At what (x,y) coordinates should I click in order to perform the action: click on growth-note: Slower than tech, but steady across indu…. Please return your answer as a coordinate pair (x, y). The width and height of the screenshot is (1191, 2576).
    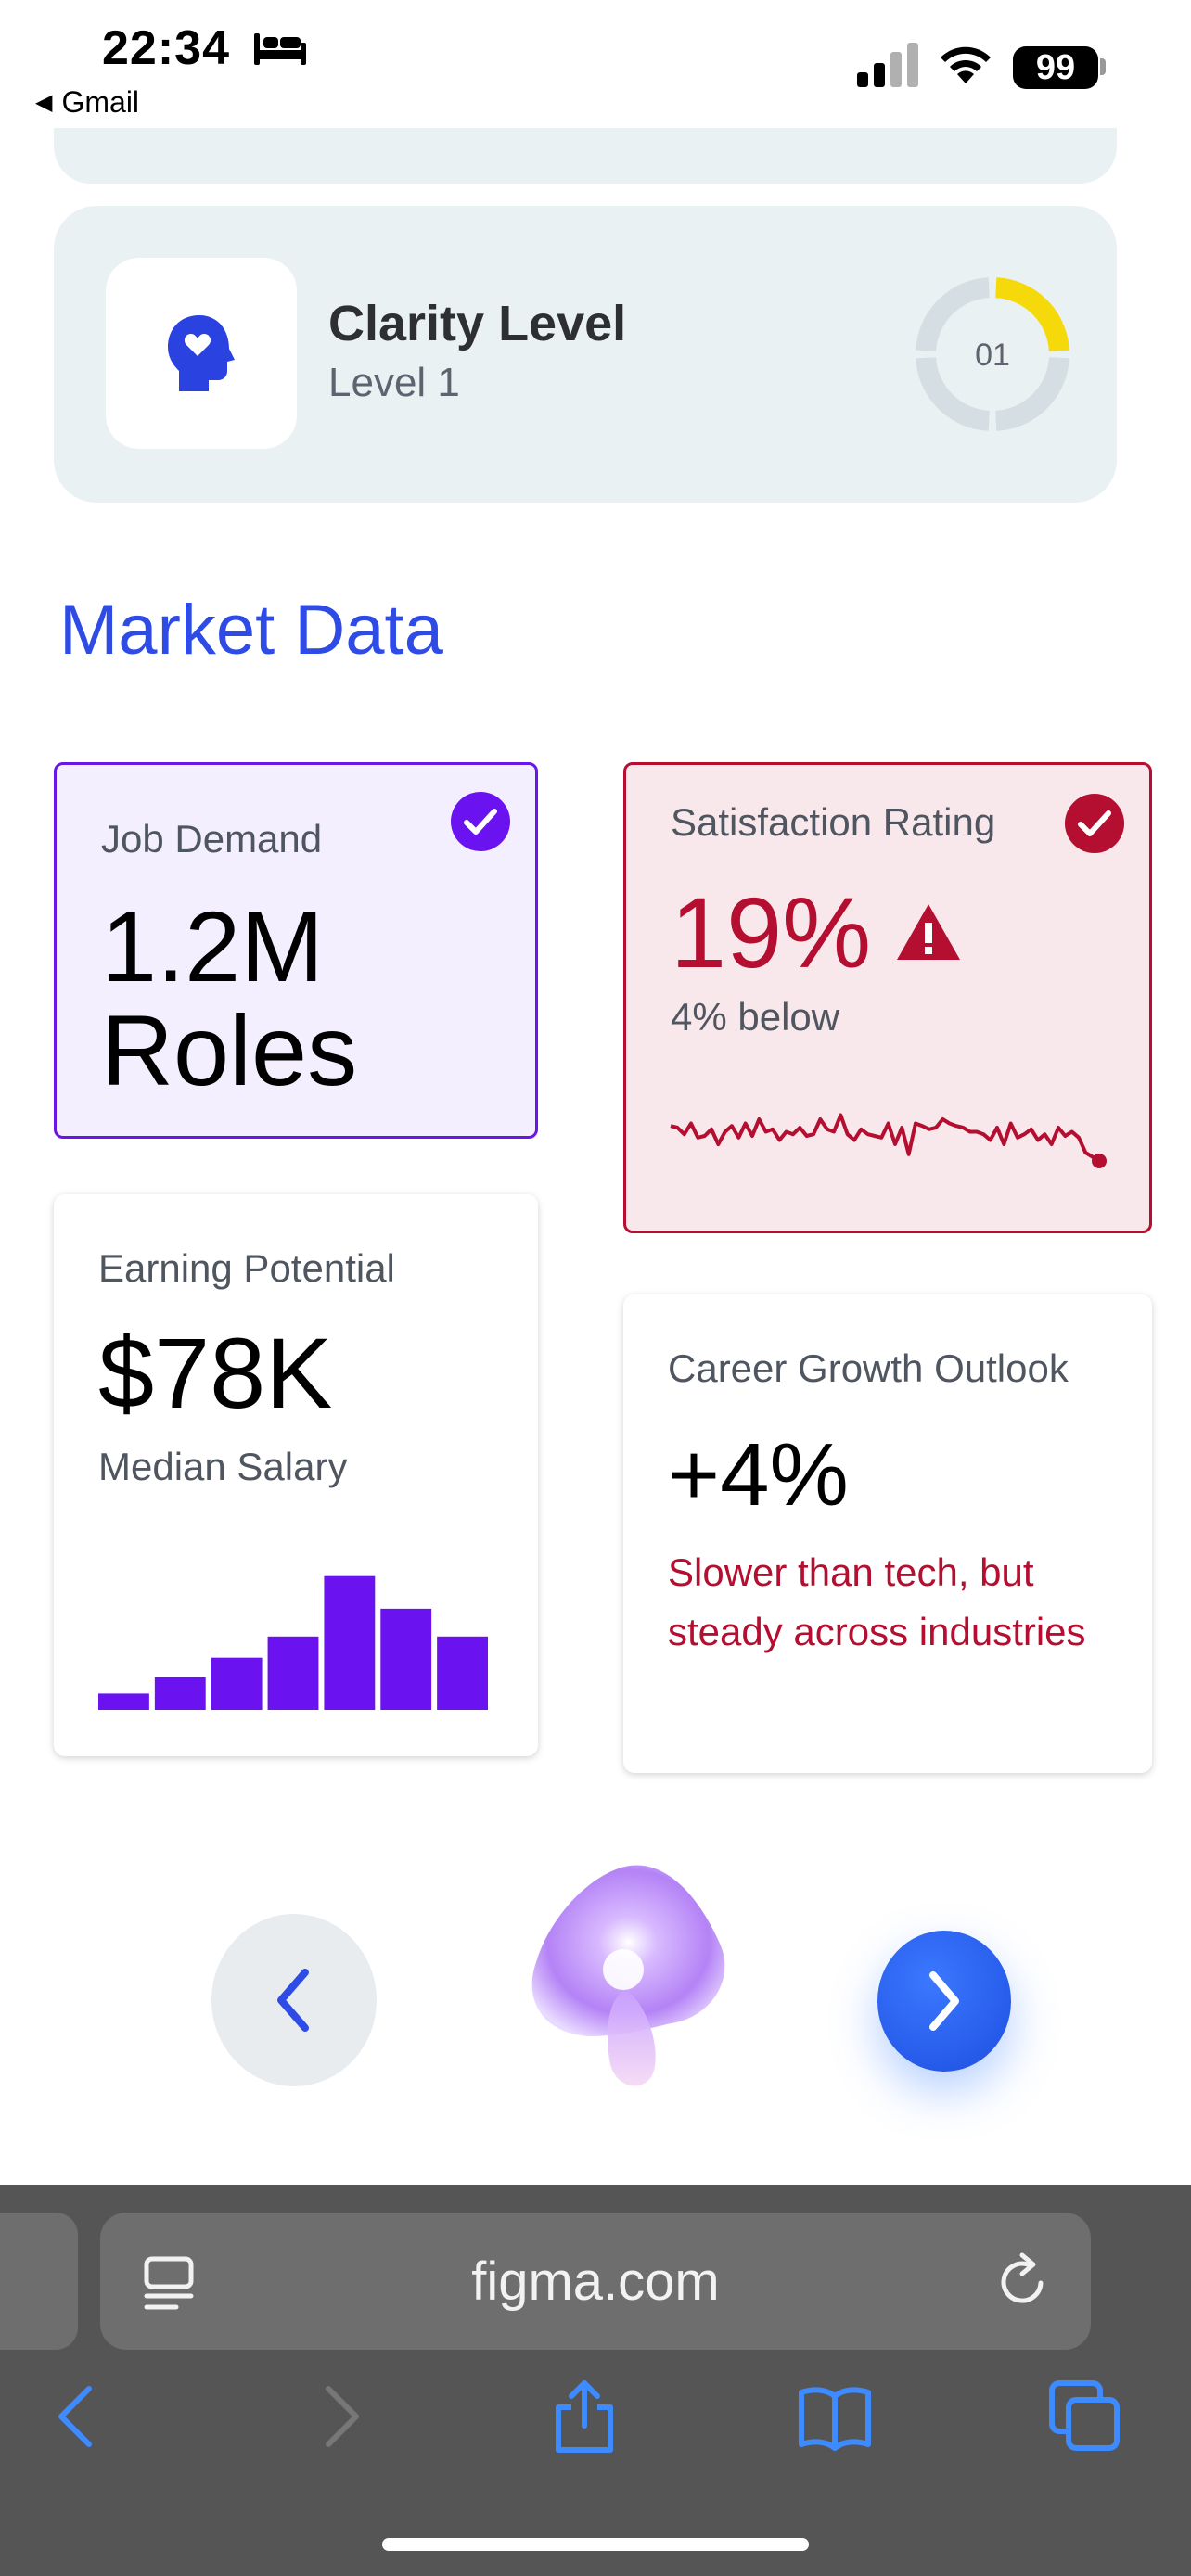
    Looking at the image, I should click on (877, 1601).